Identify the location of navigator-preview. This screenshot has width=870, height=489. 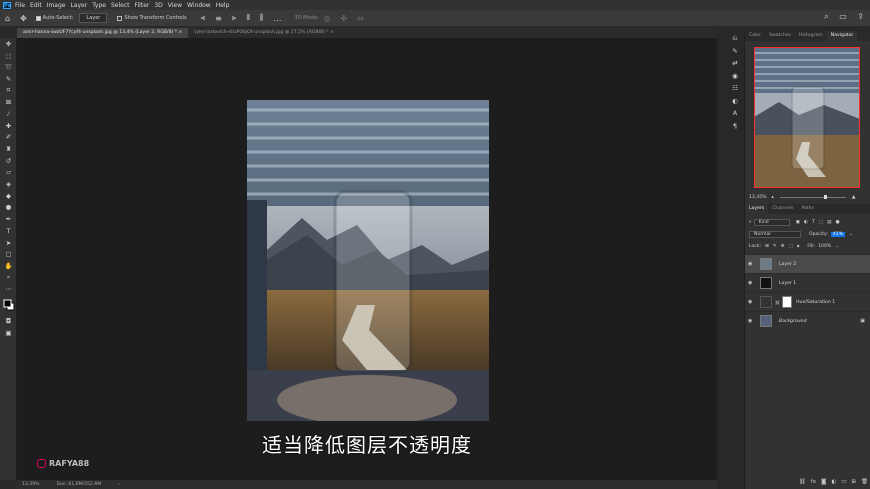
(807, 117).